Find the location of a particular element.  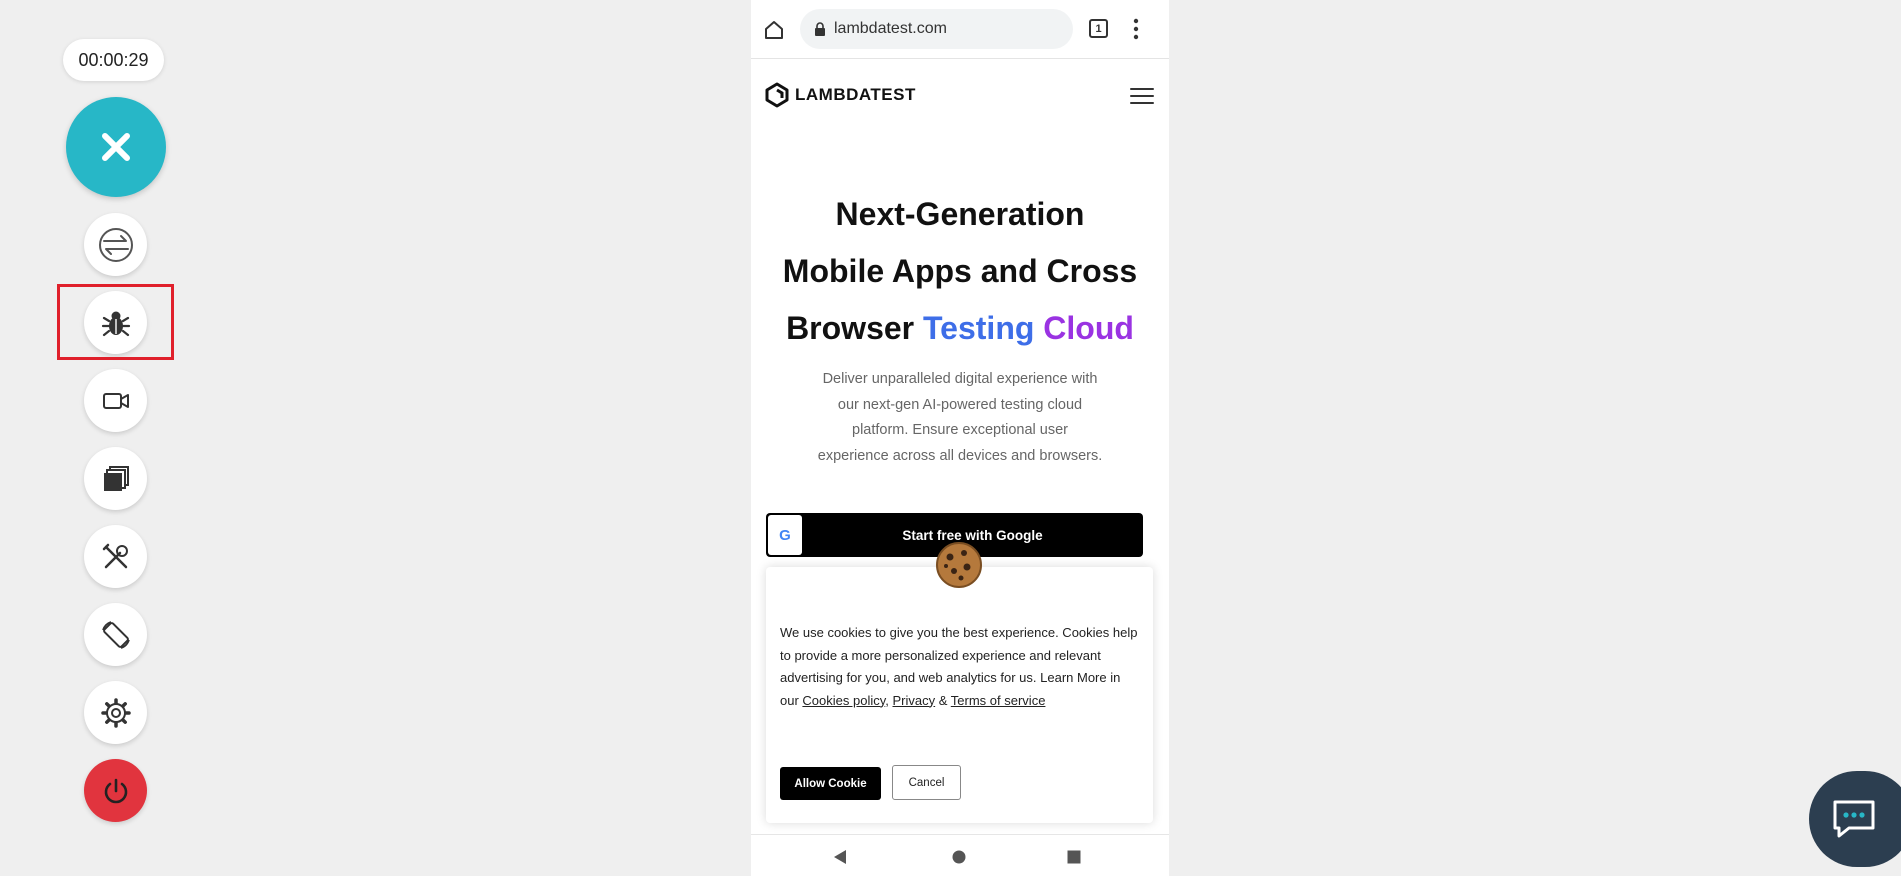

address-bar: lambdatest.com is located at coordinates (936, 29).